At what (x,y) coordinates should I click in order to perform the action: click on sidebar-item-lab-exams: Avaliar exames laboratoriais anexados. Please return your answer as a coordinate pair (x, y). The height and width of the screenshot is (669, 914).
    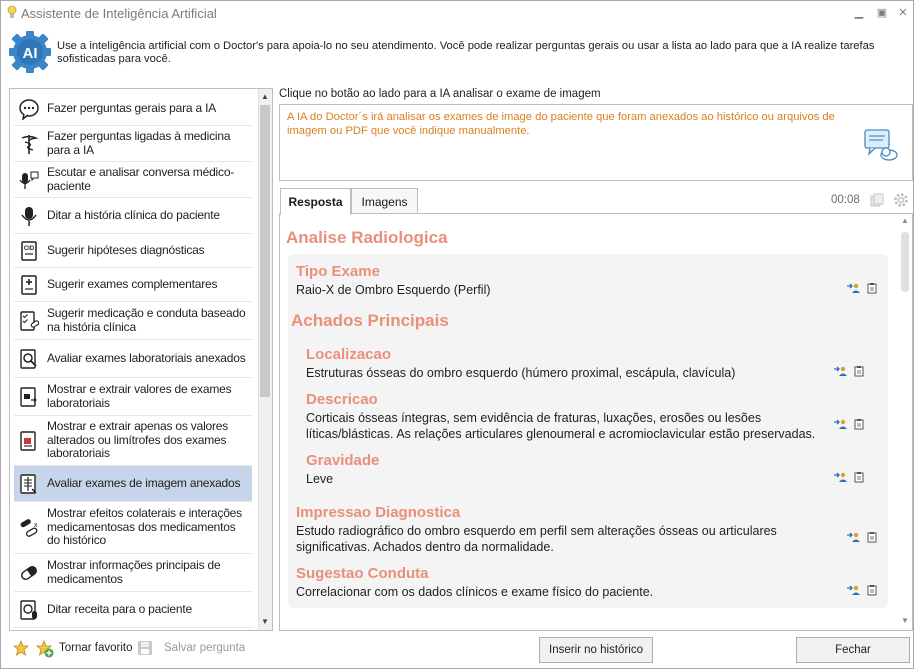
    Looking at the image, I should click on (133, 359).